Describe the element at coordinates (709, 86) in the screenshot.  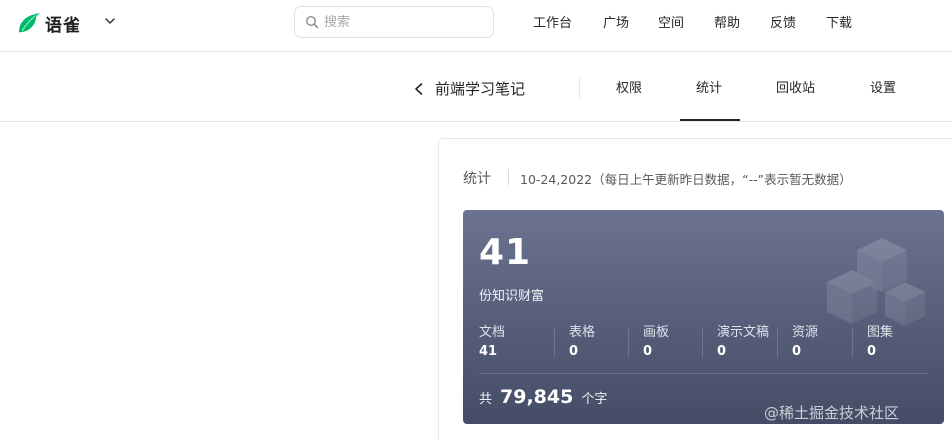
I see `tab-statistics: 统计` at that location.